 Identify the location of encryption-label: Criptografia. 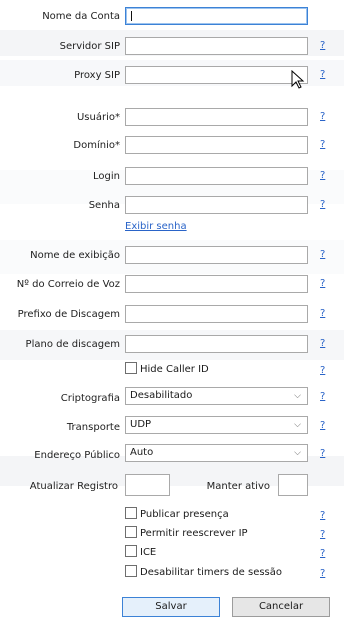
(90, 398).